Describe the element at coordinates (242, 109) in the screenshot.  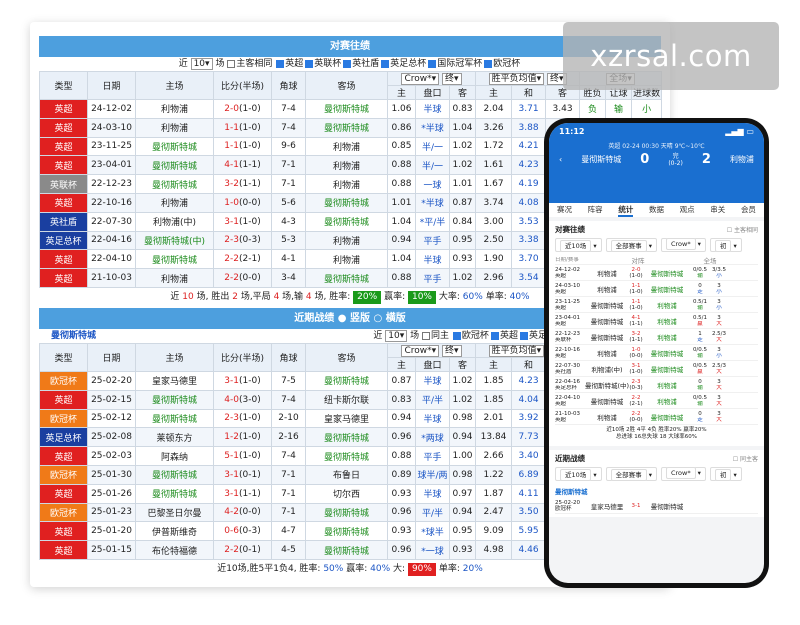
I see `score-cell: 2-0(1-0)` at that location.